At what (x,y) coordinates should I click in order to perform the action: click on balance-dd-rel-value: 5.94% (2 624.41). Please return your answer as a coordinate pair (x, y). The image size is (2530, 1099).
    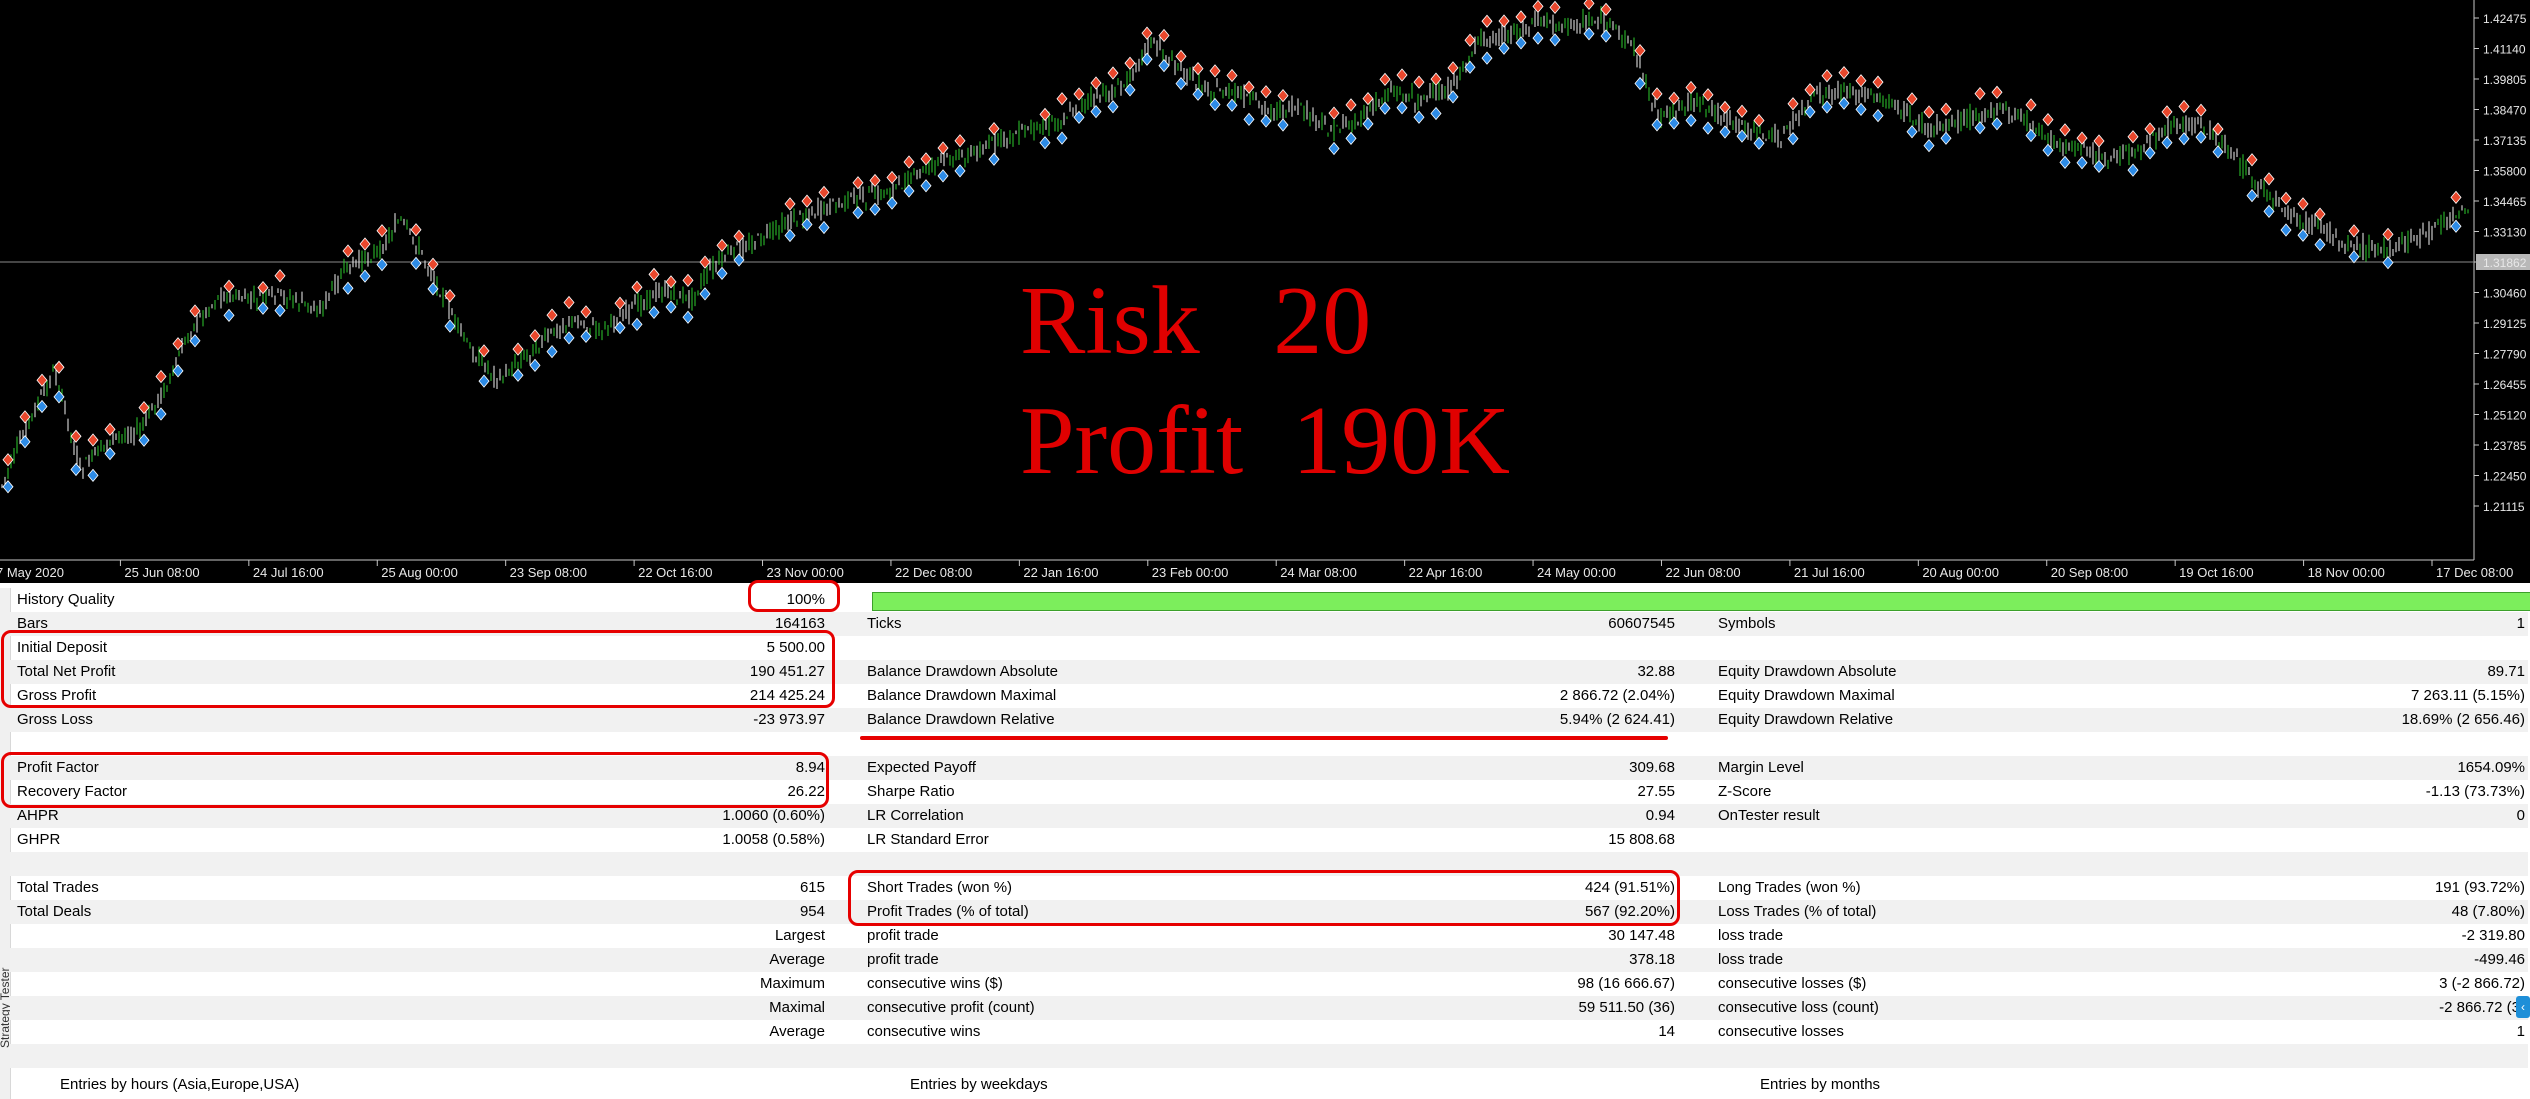
    Looking at the image, I should click on (1617, 719).